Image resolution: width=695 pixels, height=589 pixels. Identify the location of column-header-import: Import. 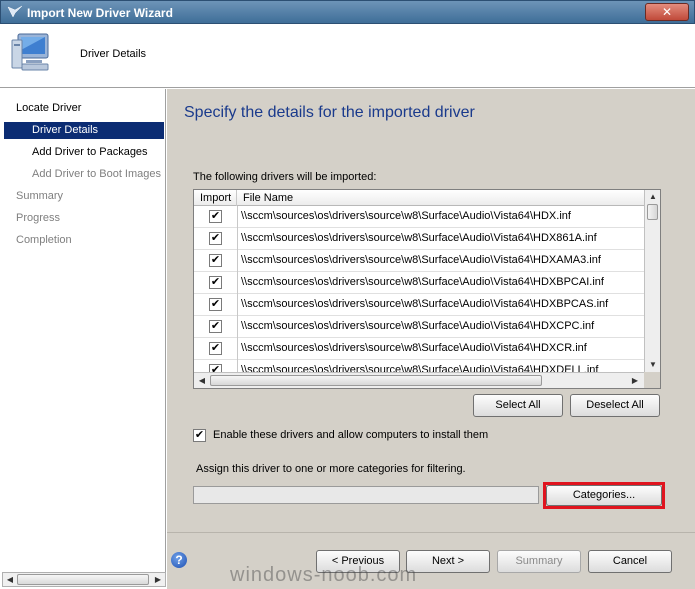
(215, 198).